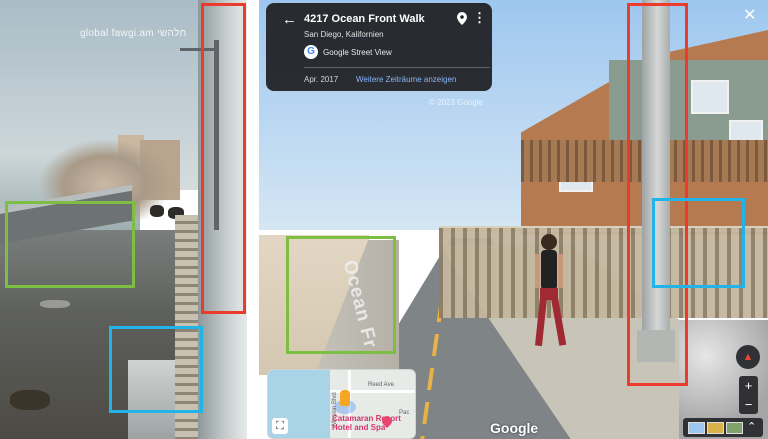  Describe the element at coordinates (311, 52) in the screenshot. I see `google-logo-icon: G` at that location.